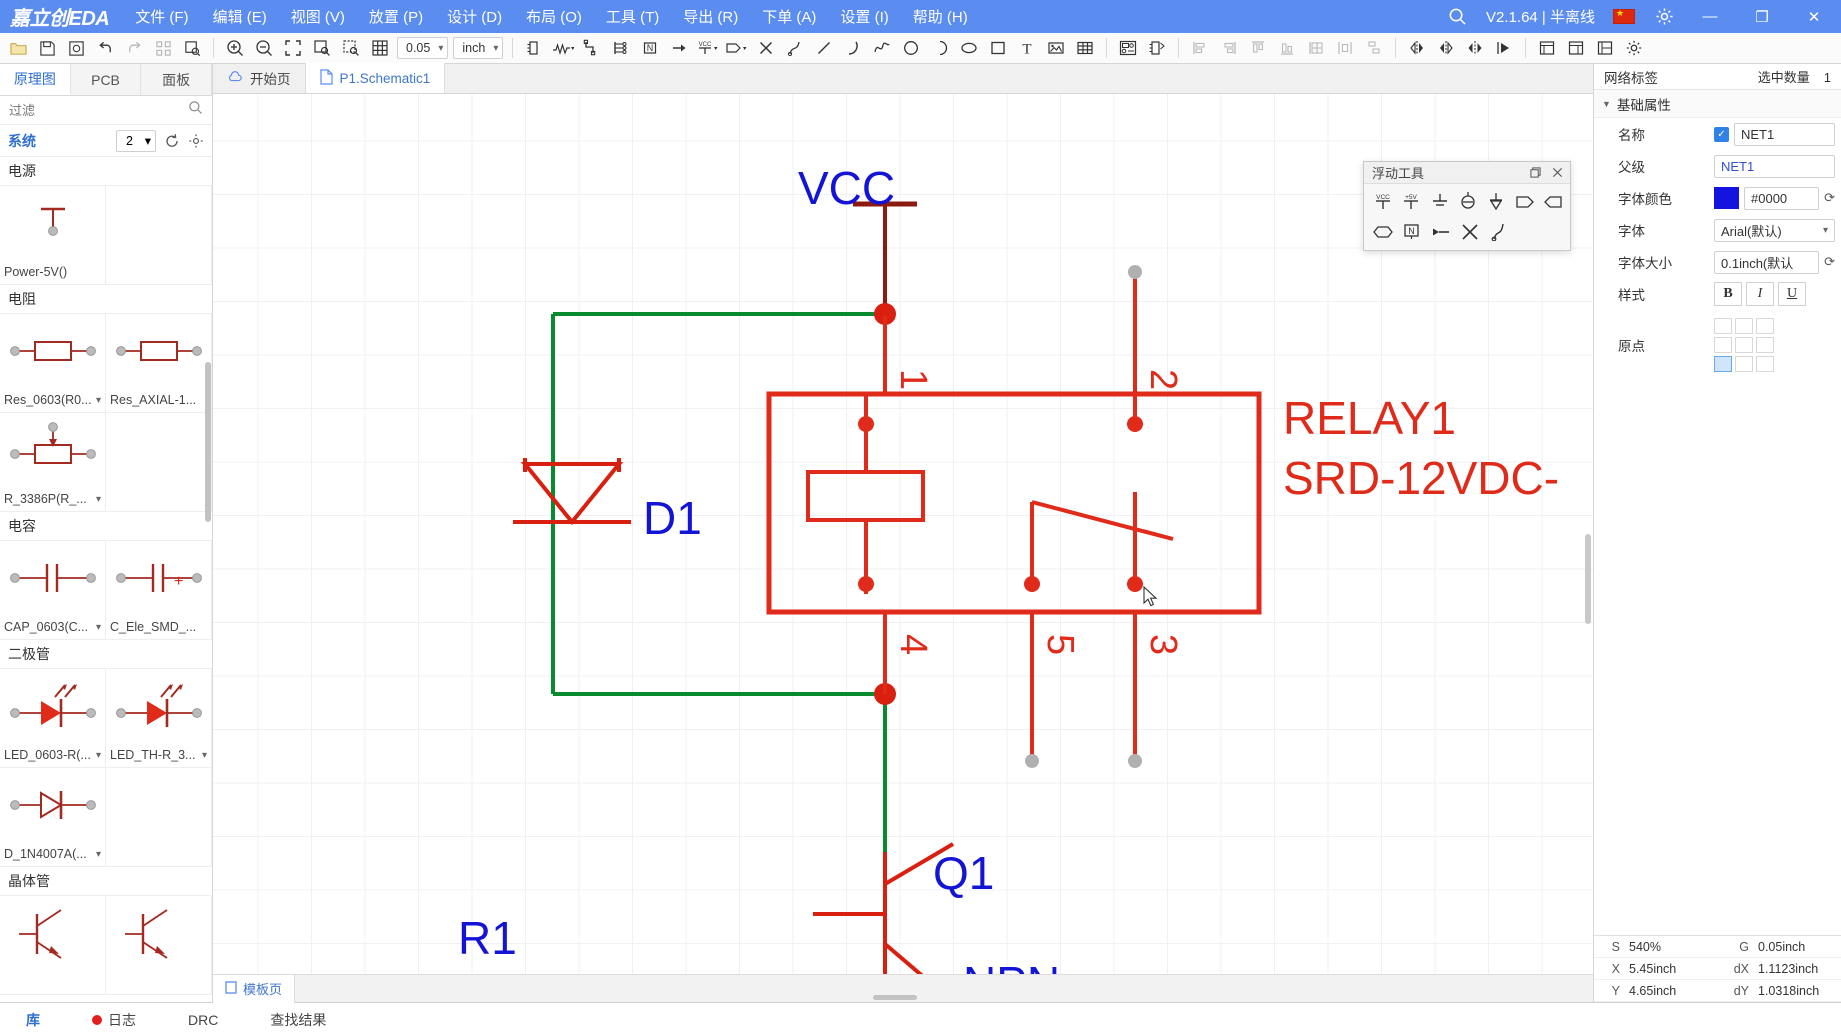 The width and height of the screenshot is (1841, 1036). What do you see at coordinates (1723, 326) in the screenshot?
I see `origin-top-left` at bounding box center [1723, 326].